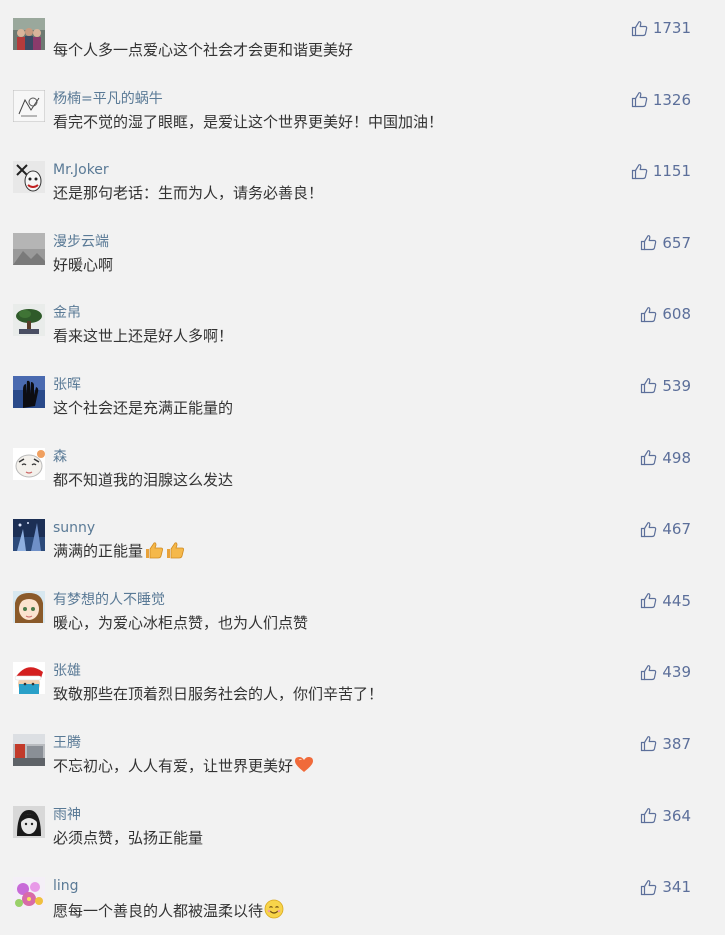  Describe the element at coordinates (74, 528) in the screenshot. I see `username-link: sunny` at that location.